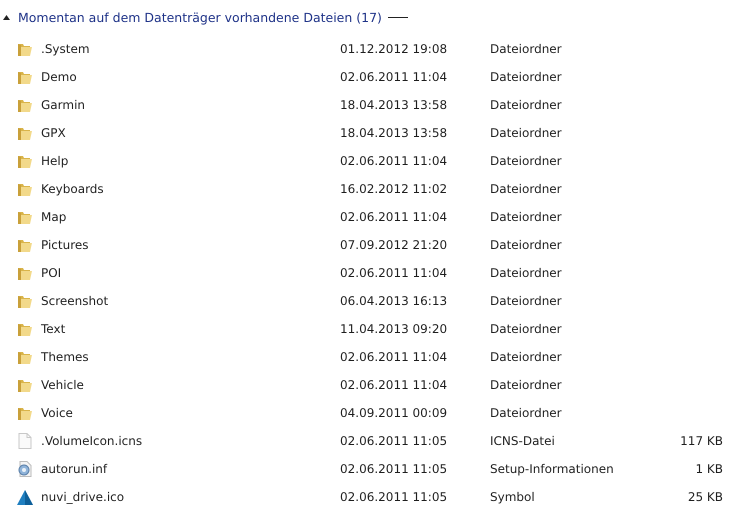 This screenshot has height=511, width=737. I want to click on file-name: POI, so click(51, 273).